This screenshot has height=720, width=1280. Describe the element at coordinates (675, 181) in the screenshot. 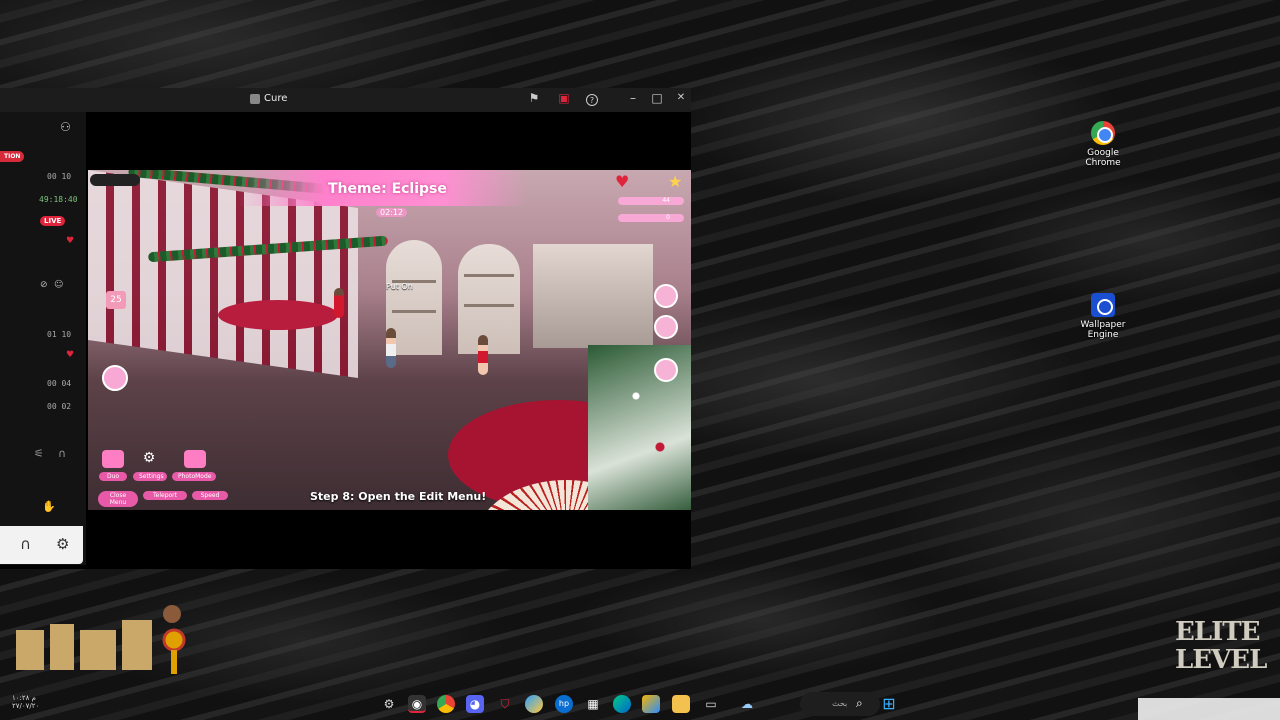

I see `star-icon: ★` at that location.